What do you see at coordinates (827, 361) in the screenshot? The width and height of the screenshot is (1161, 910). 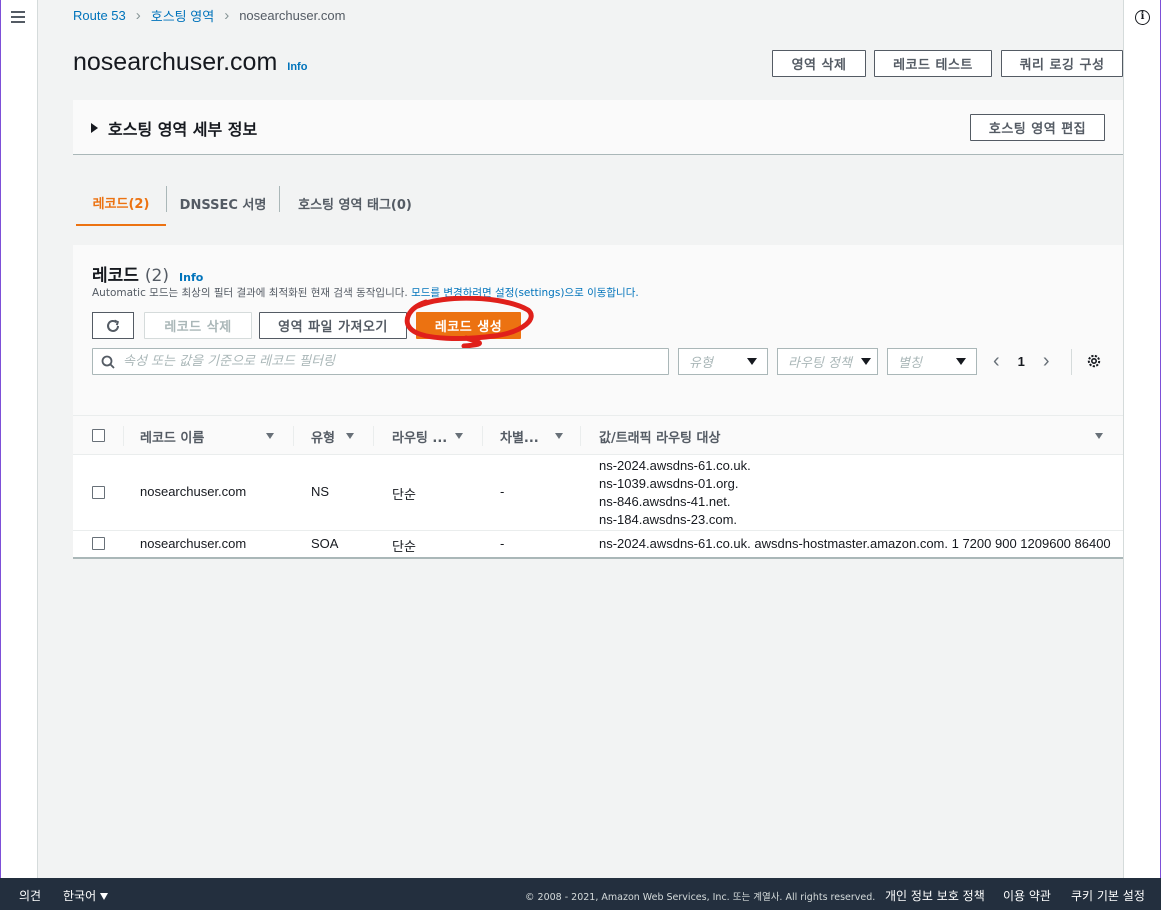 I see `routing-policy-filter-select: 라우팅 정책` at bounding box center [827, 361].